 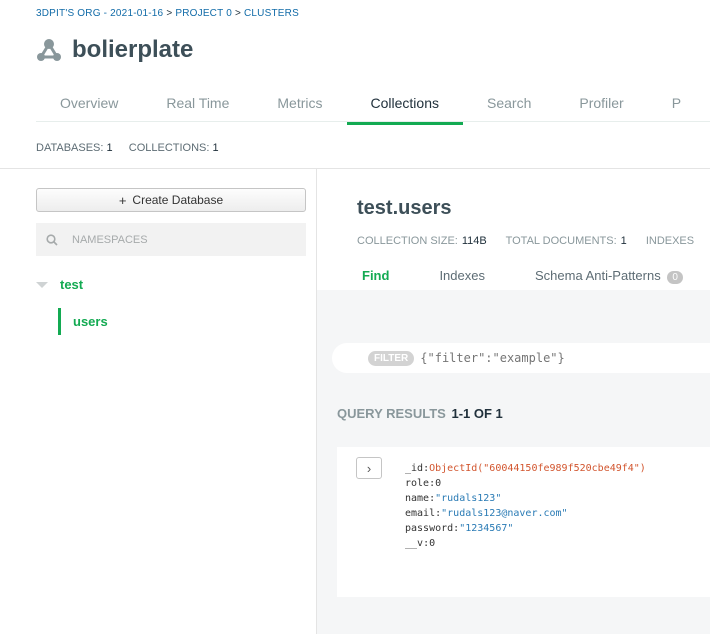 I want to click on document-field: __v:0, so click(x=420, y=543).